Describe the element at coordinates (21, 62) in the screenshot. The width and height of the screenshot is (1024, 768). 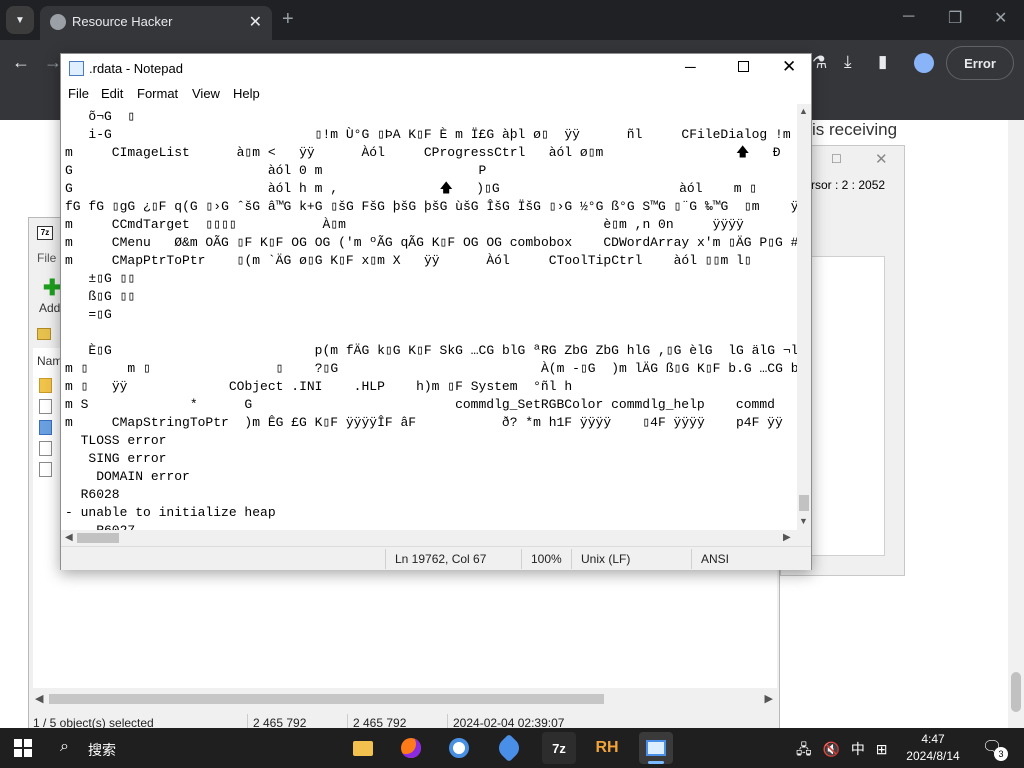
I see `back-arrow-icon: ←` at that location.